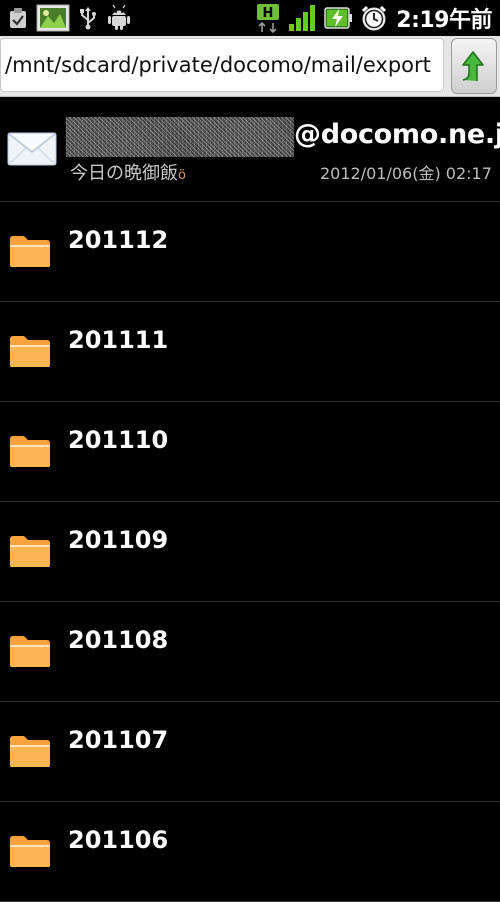 The height and width of the screenshot is (902, 500). I want to click on system-icons: H 2:19午前, so click(378, 18).